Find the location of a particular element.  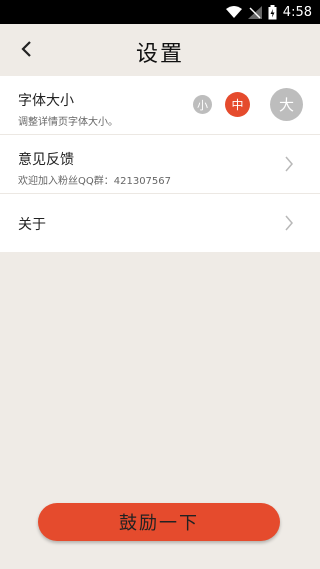

font-size-row: 字体大小 调整详情页字体大小。 小 中 大 is located at coordinates (160, 105).